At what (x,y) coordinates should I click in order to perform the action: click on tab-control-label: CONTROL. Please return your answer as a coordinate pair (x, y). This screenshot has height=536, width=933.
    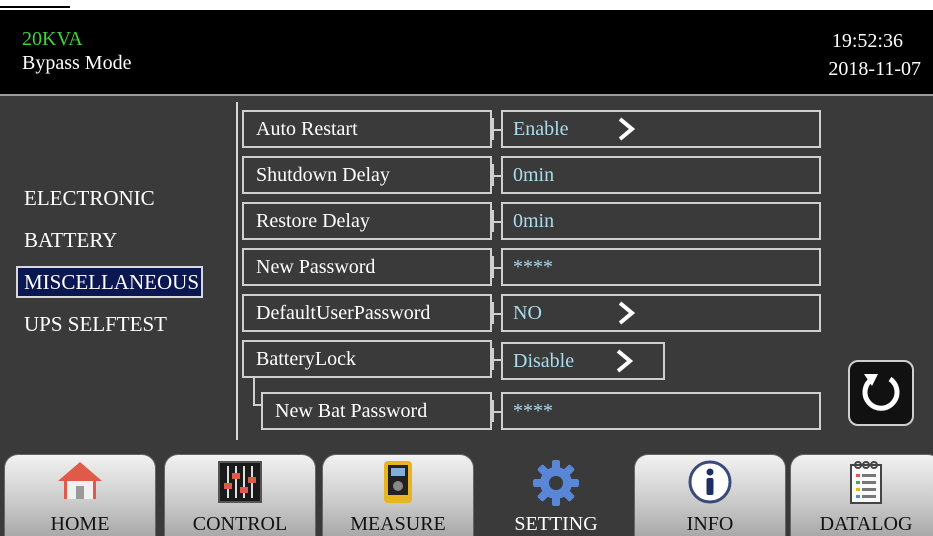
    Looking at the image, I should click on (240, 524).